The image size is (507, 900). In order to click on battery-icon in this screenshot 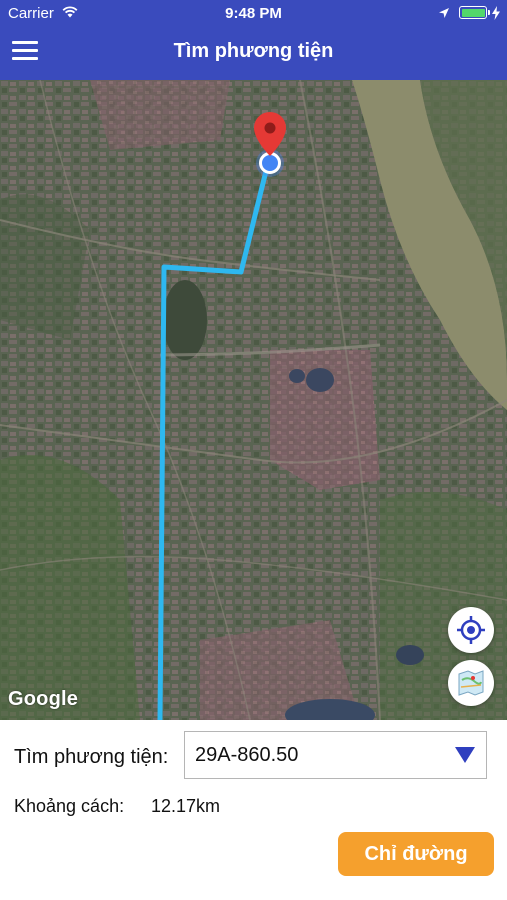, I will do `click(474, 12)`.